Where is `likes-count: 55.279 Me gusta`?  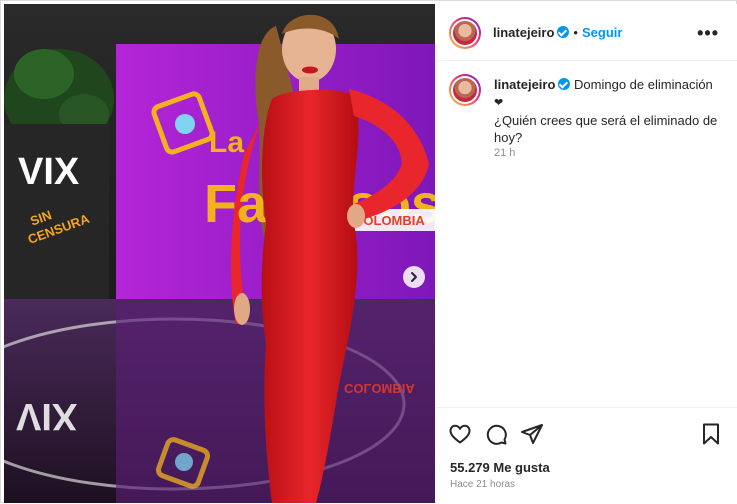
likes-count: 55.279 Me gusta is located at coordinates (500, 467).